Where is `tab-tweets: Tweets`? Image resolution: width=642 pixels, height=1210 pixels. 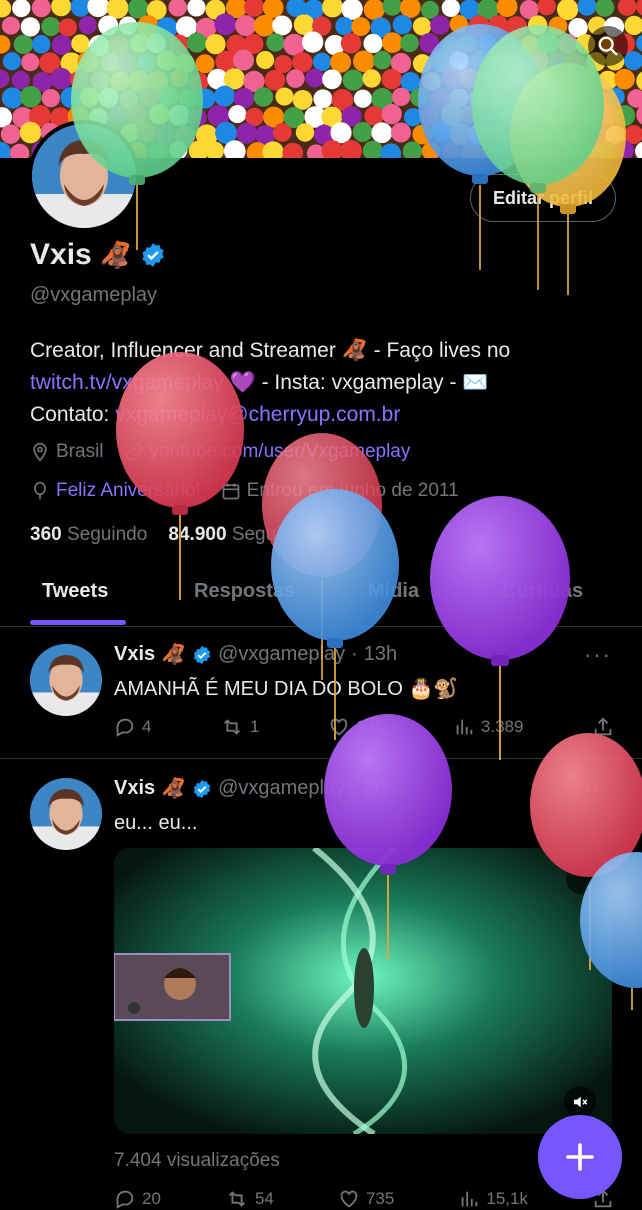 tab-tweets: Tweets is located at coordinates (75, 591).